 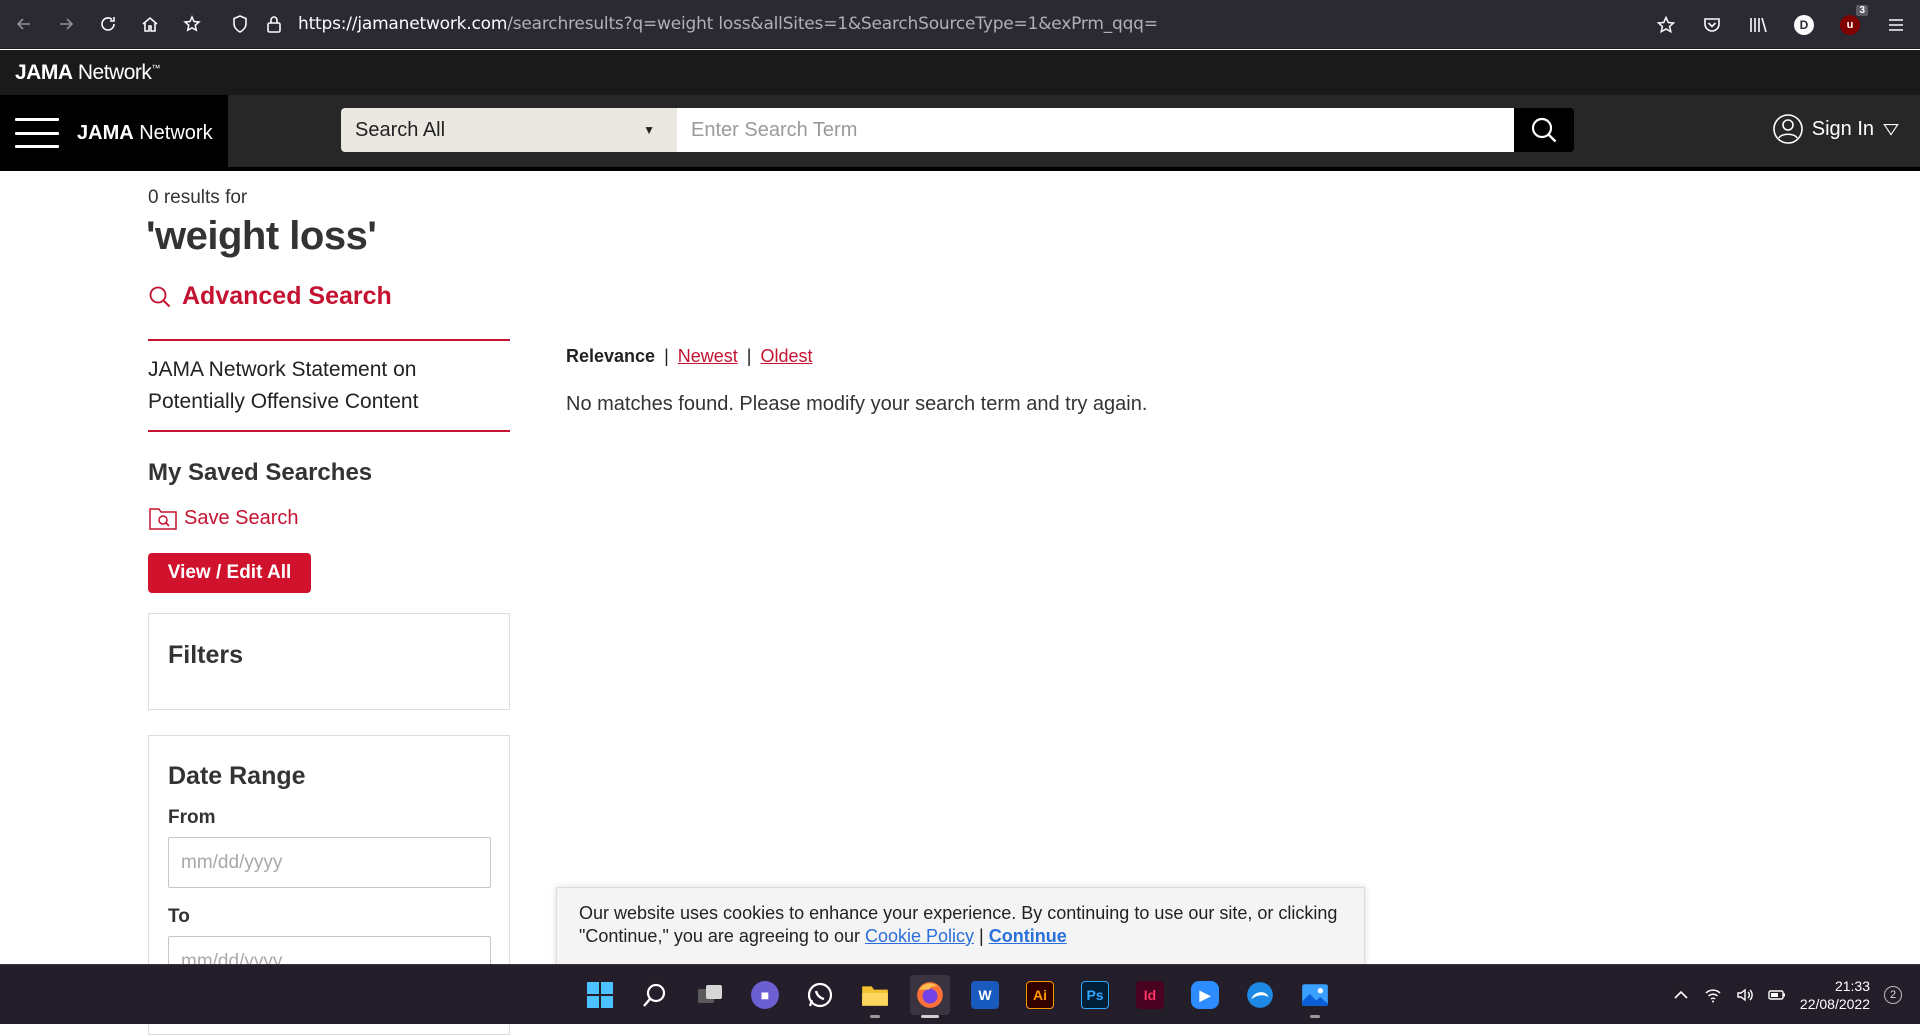 I want to click on cookie-continue-link: Continue, so click(x=1028, y=936).